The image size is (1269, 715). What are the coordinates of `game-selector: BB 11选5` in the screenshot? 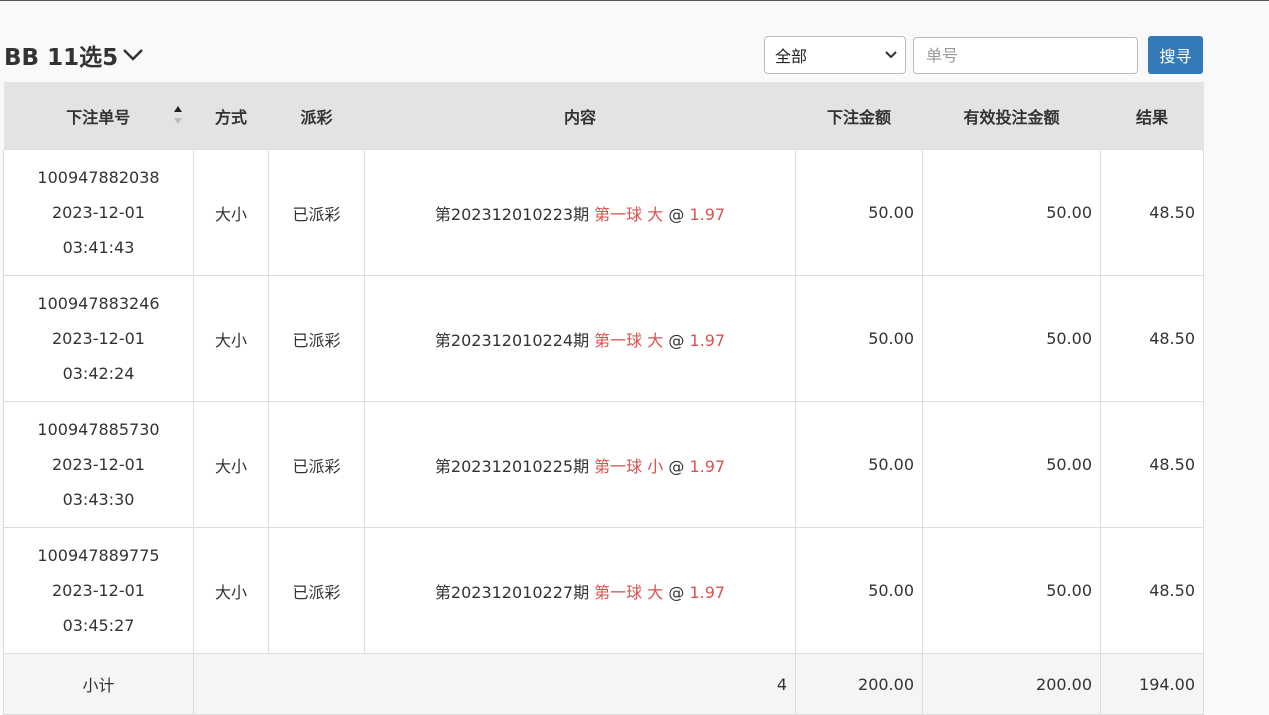 It's located at (74, 55).